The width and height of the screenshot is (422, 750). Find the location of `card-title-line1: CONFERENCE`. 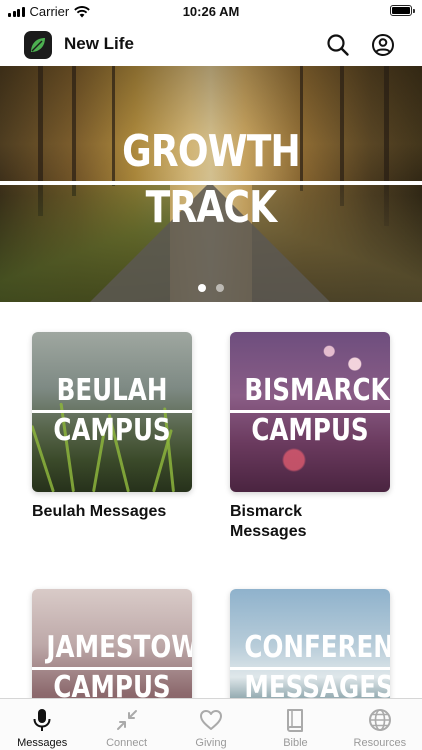

card-title-line1: CONFERENCE is located at coordinates (317, 647).